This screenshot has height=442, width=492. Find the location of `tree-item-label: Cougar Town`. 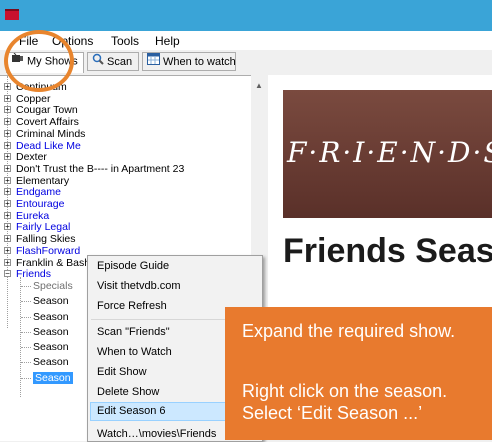

tree-item-label: Cougar Town is located at coordinates (47, 110).